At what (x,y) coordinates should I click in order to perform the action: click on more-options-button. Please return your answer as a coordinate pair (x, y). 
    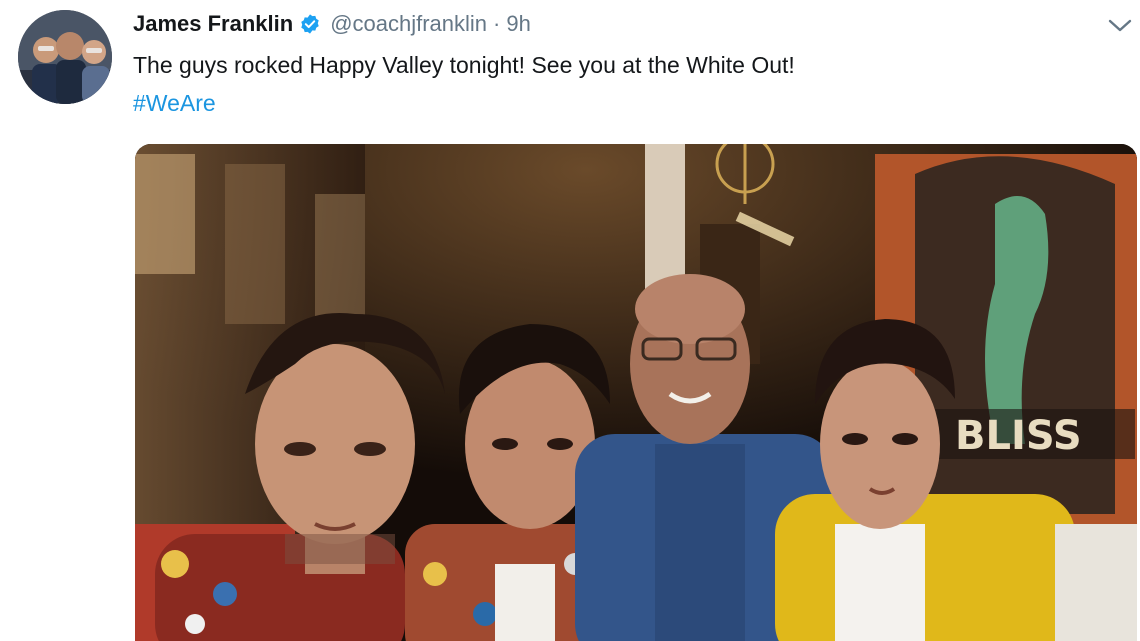
    Looking at the image, I should click on (1120, 28).